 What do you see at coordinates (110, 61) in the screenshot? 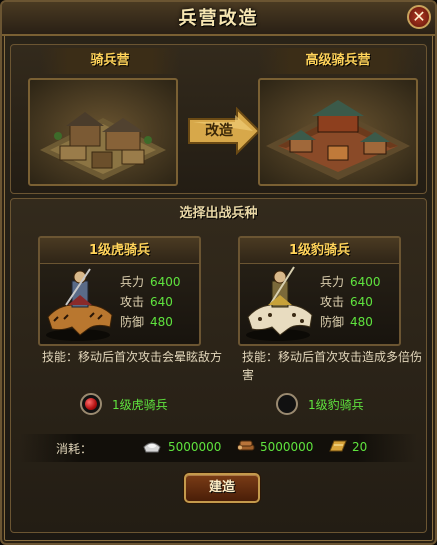
I see `current-camp-label: 骑兵营` at bounding box center [110, 61].